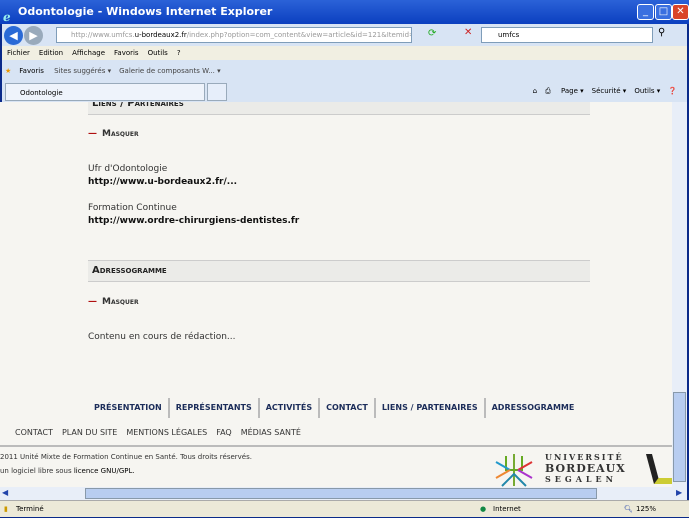  I want to click on menu-bar: Fichier Edition Affichage Favoris Outils?, so click(344, 53).